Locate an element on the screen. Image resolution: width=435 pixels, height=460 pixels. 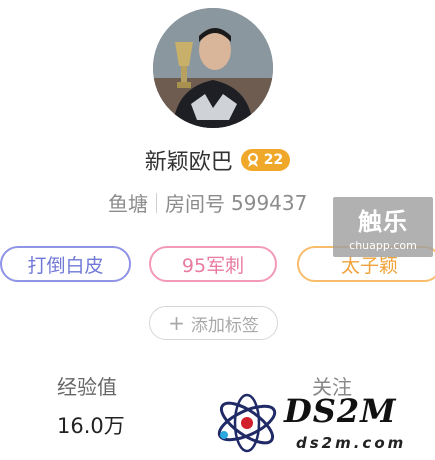
exp-label: 经验值 is located at coordinates (87, 387).